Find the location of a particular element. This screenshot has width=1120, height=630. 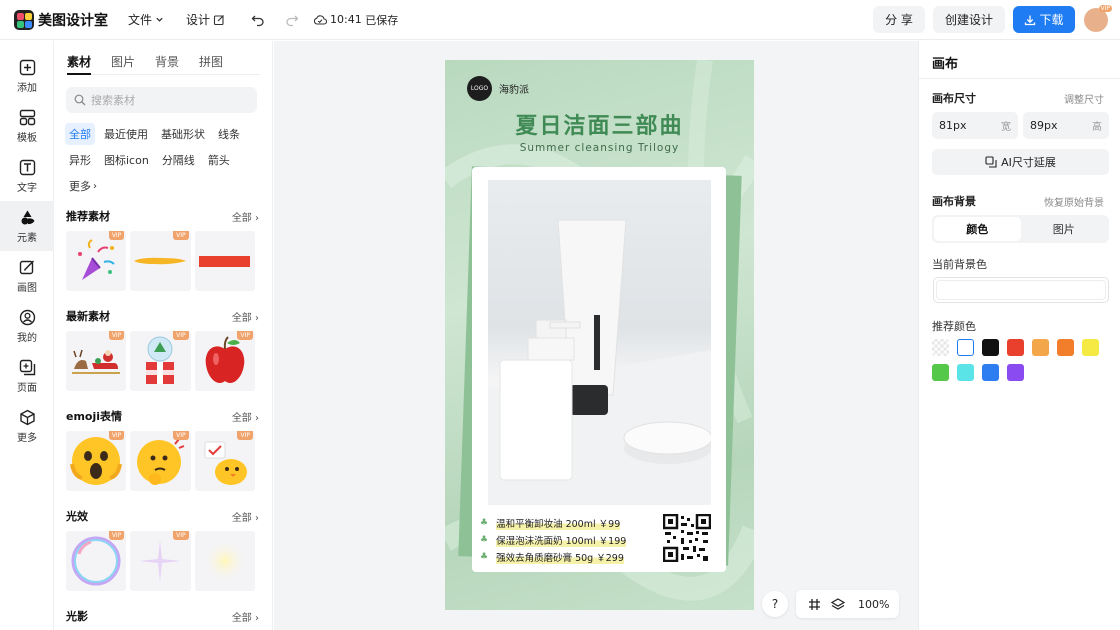

glow-icon is located at coordinates (224, 561).